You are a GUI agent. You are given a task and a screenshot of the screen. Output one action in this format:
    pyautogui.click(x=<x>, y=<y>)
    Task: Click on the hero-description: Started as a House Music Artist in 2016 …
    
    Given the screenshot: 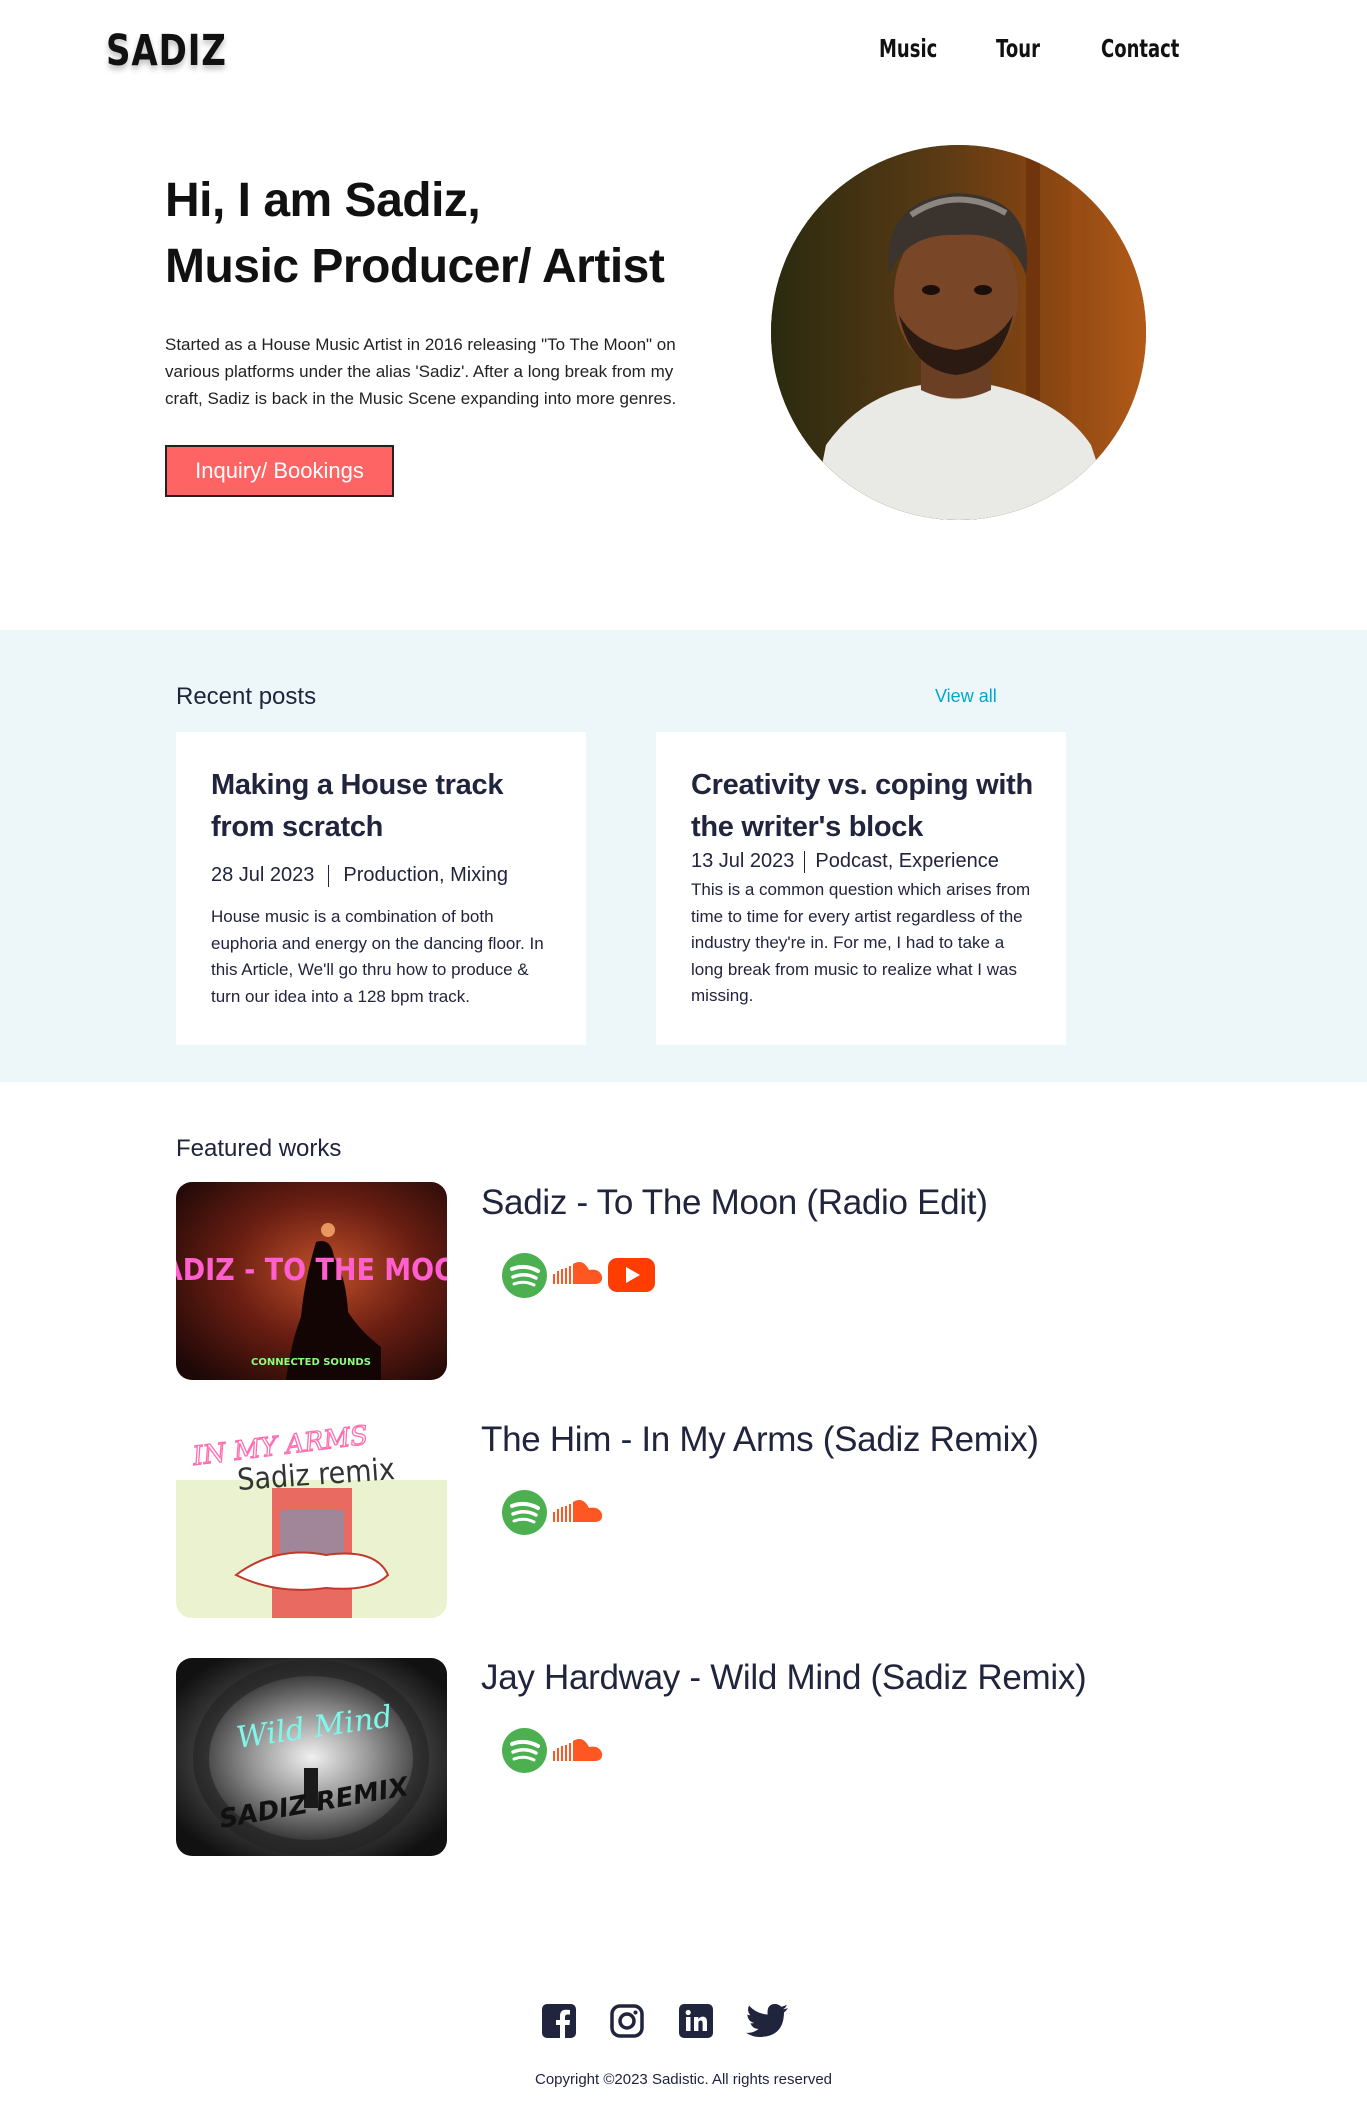 What is the action you would take?
    pyautogui.click(x=421, y=371)
    